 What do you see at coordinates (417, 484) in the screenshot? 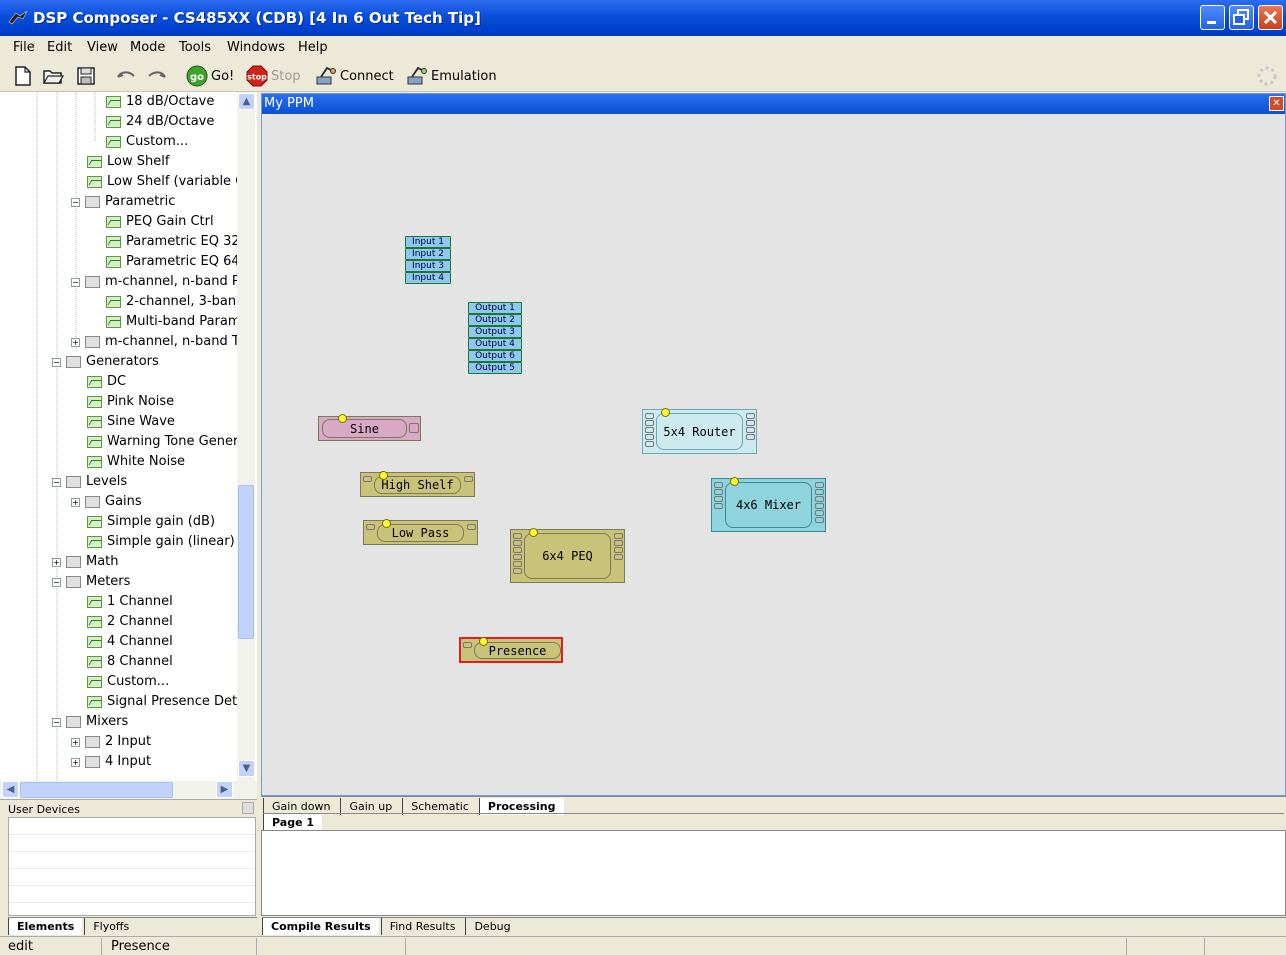
I see `high-shelf-block: High Shelf` at bounding box center [417, 484].